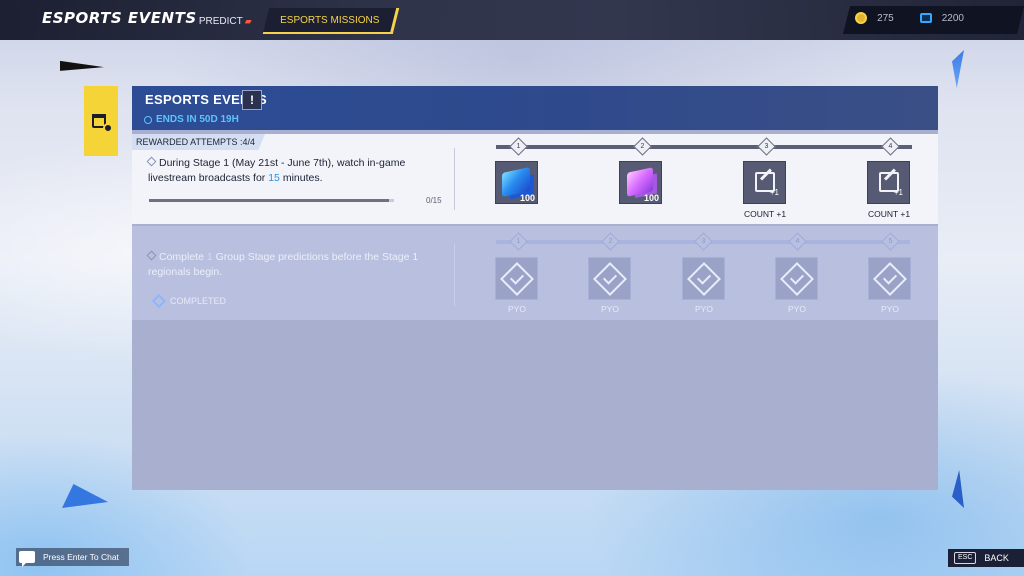 This screenshot has height=576, width=1024. What do you see at coordinates (958, 69) in the screenshot?
I see `corner-decoration-top-right` at bounding box center [958, 69].